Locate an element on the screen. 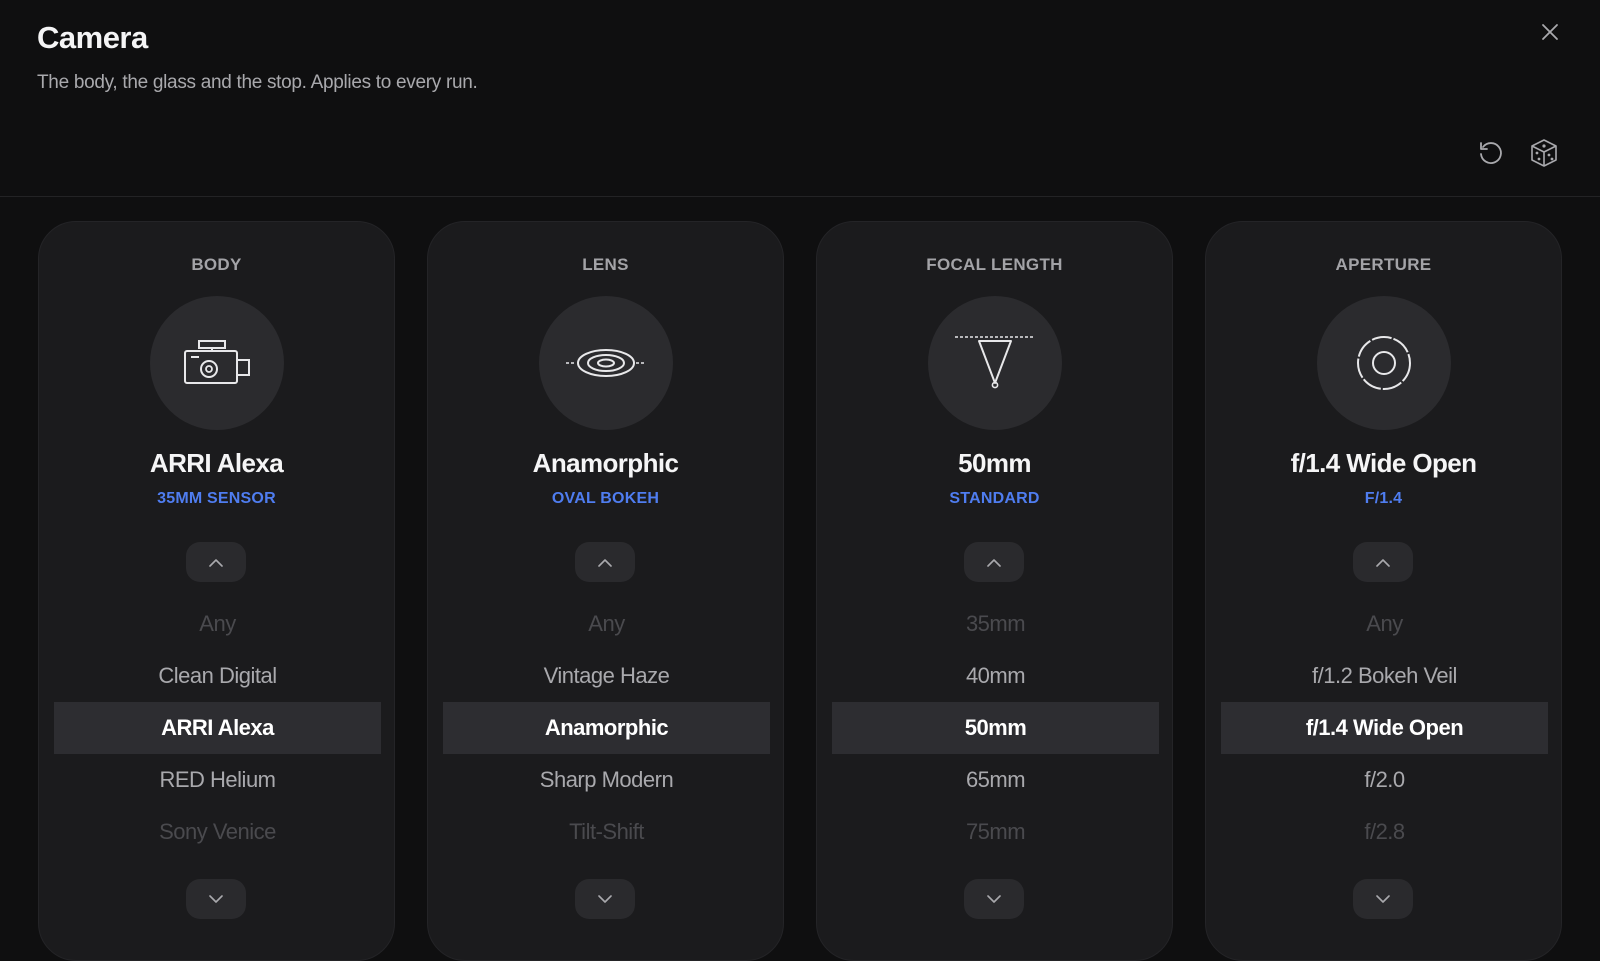  selected-detail: STANDARD is located at coordinates (994, 498).